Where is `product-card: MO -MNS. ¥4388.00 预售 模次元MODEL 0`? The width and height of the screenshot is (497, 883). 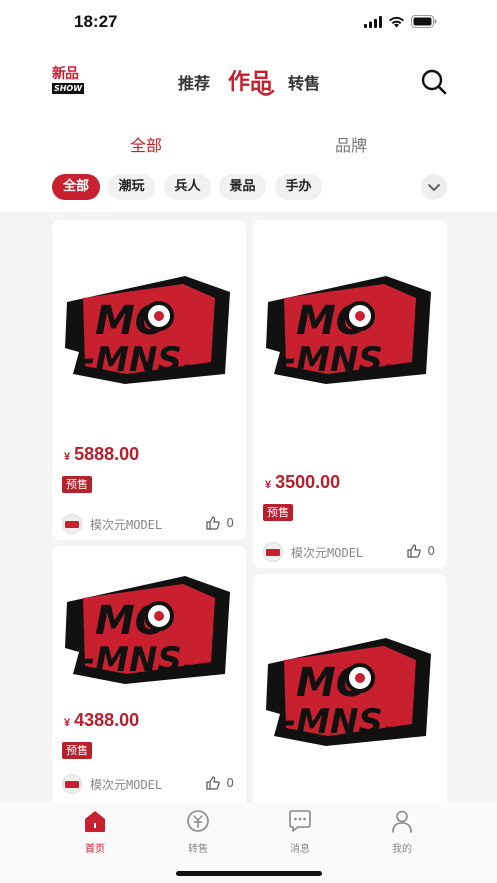 product-card: MO -MNS. ¥4388.00 预售 模次元MODEL 0 is located at coordinates (149, 674).